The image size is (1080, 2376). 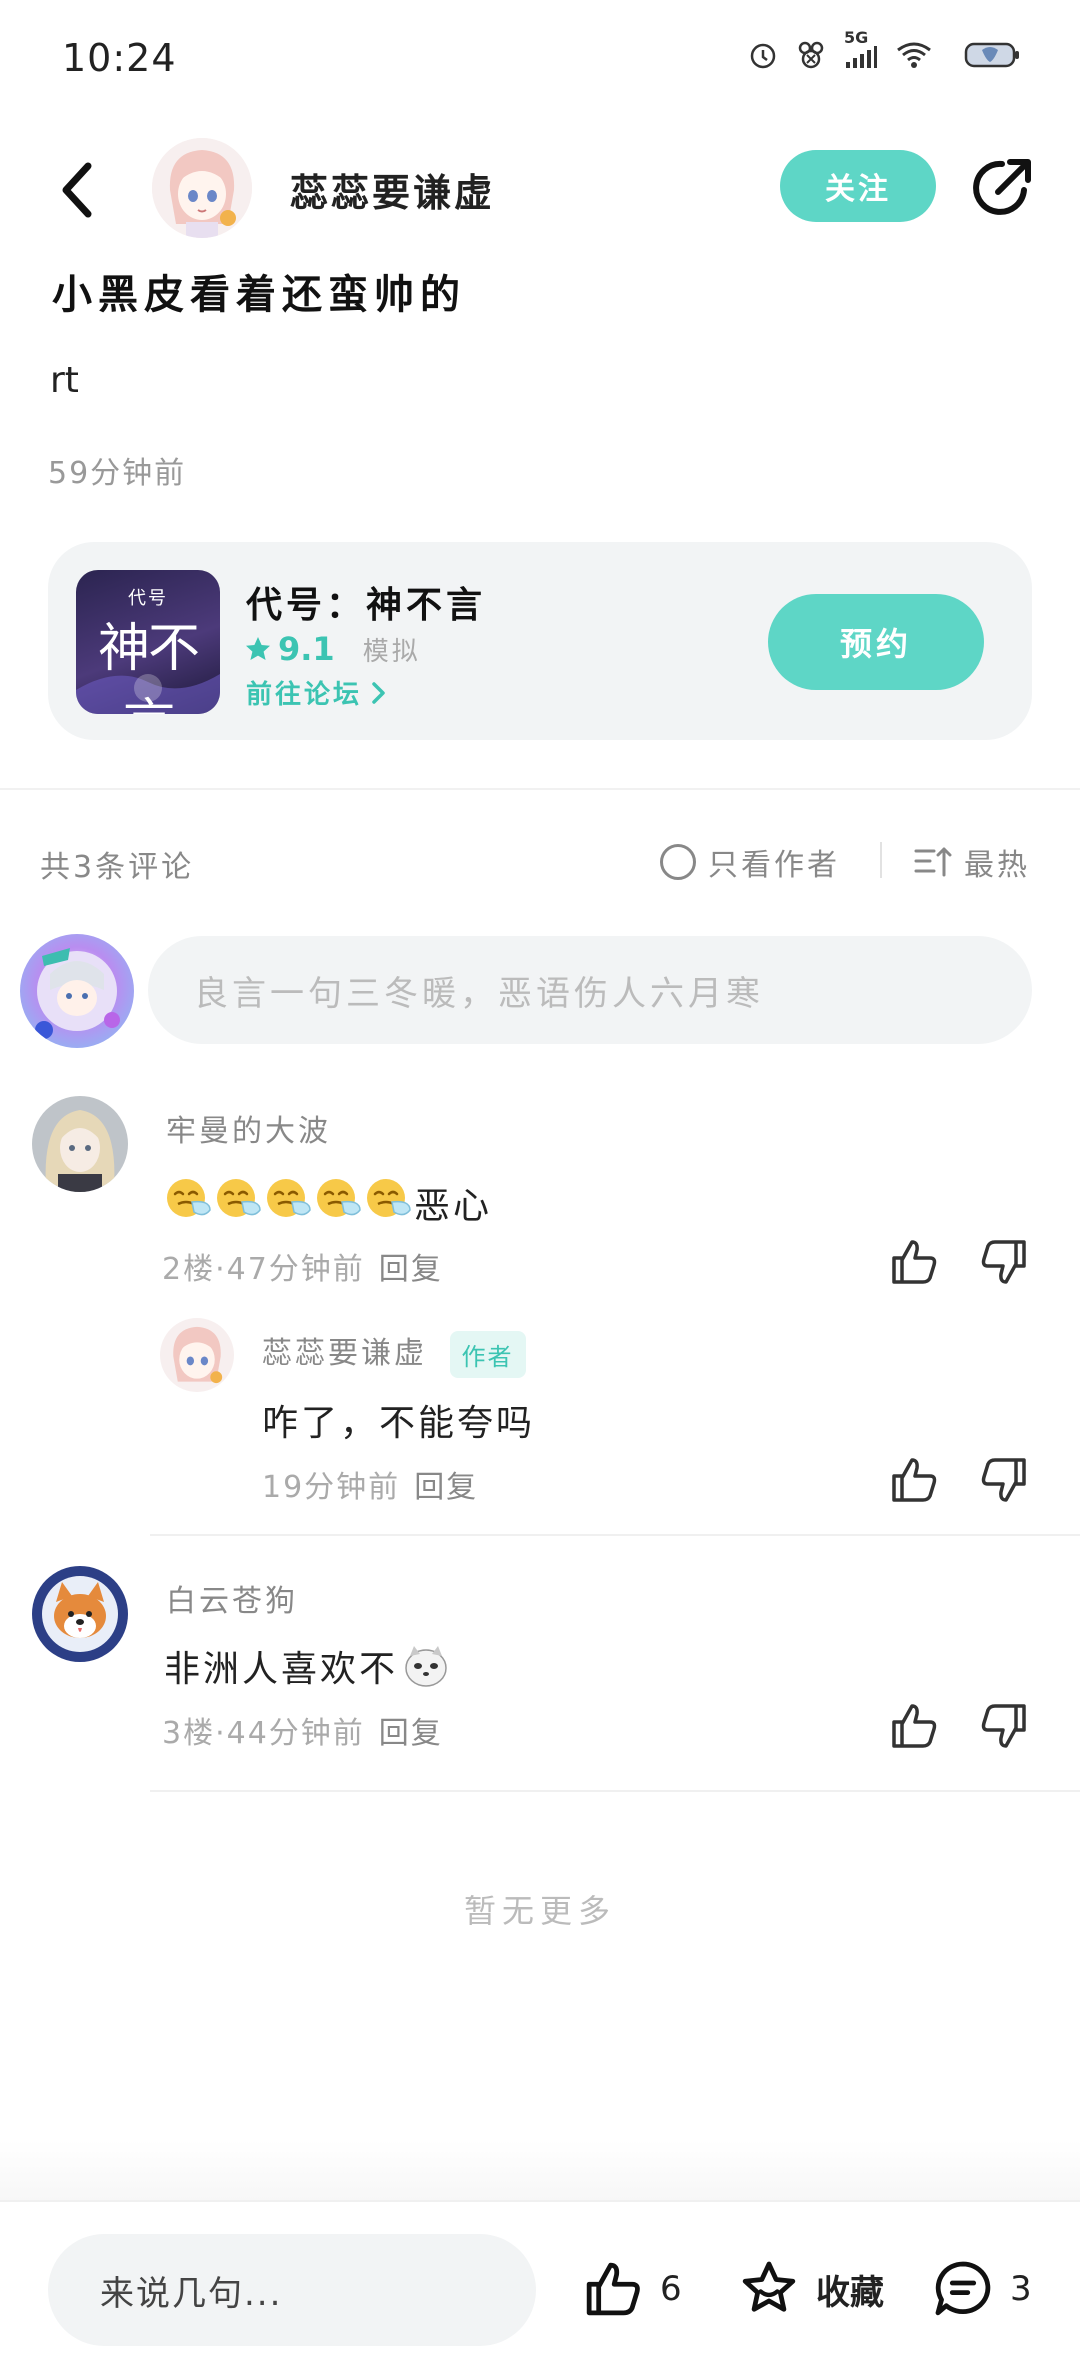 I want to click on bottom-bar: 来说几句... 6 收藏 3, so click(x=540, y=2288).